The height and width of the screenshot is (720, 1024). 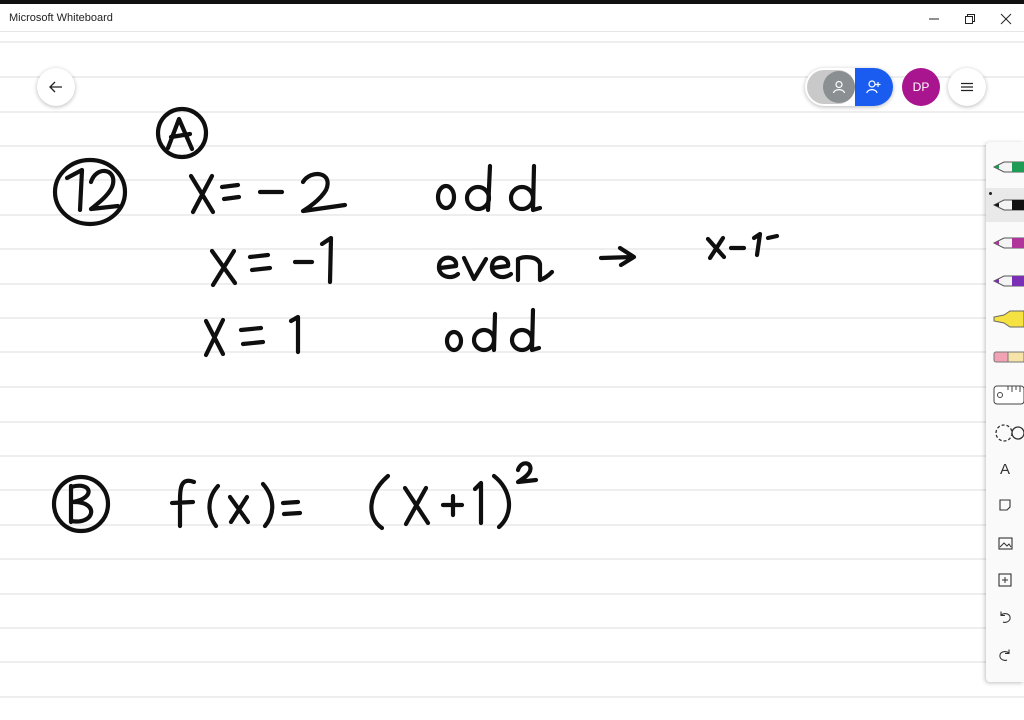 I want to click on add-person-icon, so click(x=873, y=87).